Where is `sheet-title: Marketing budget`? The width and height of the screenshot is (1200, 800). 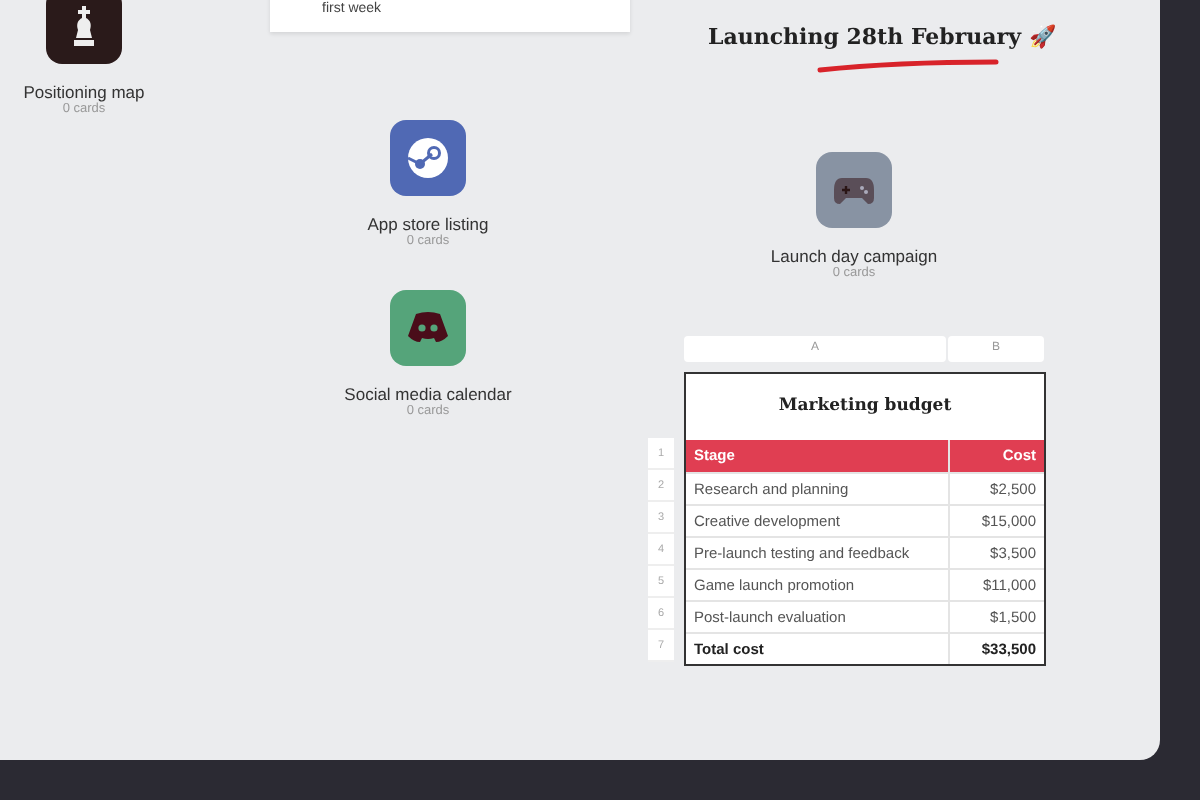
sheet-title: Marketing budget is located at coordinates (865, 407).